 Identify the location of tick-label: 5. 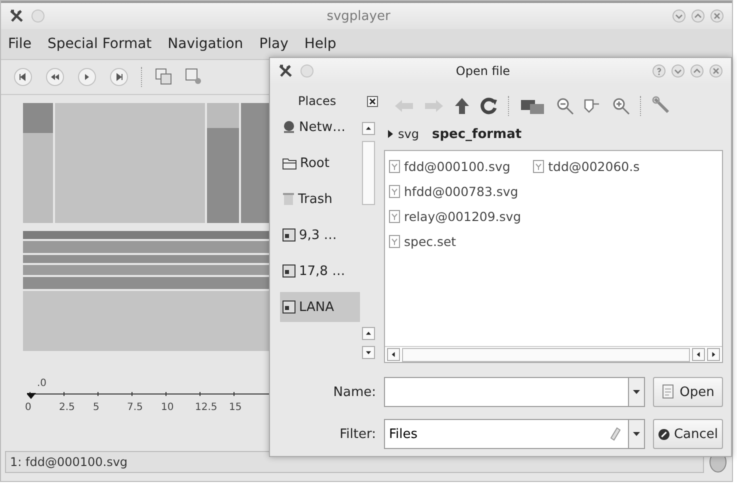
(96, 407).